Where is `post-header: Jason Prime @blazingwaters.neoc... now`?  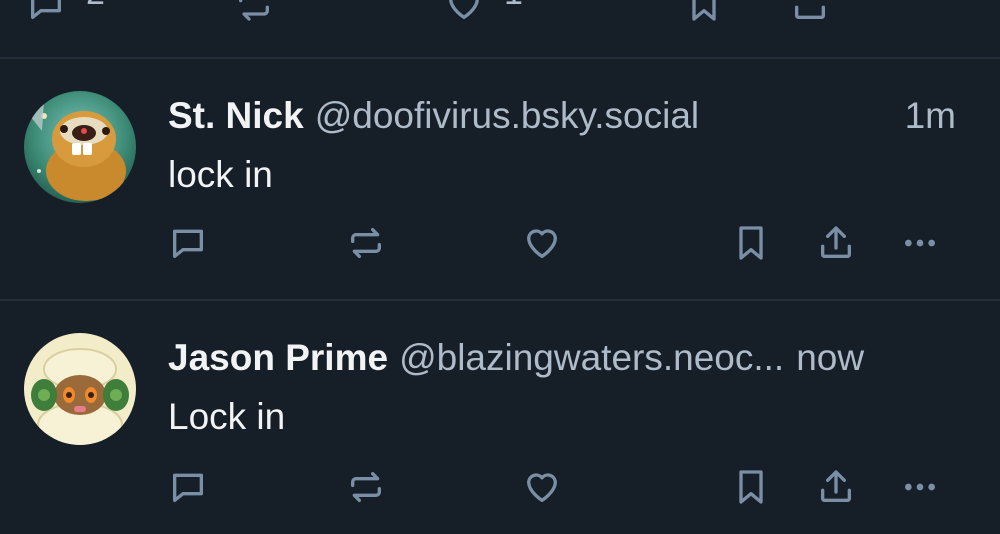 post-header: Jason Prime @blazingwaters.neoc... now is located at coordinates (562, 359).